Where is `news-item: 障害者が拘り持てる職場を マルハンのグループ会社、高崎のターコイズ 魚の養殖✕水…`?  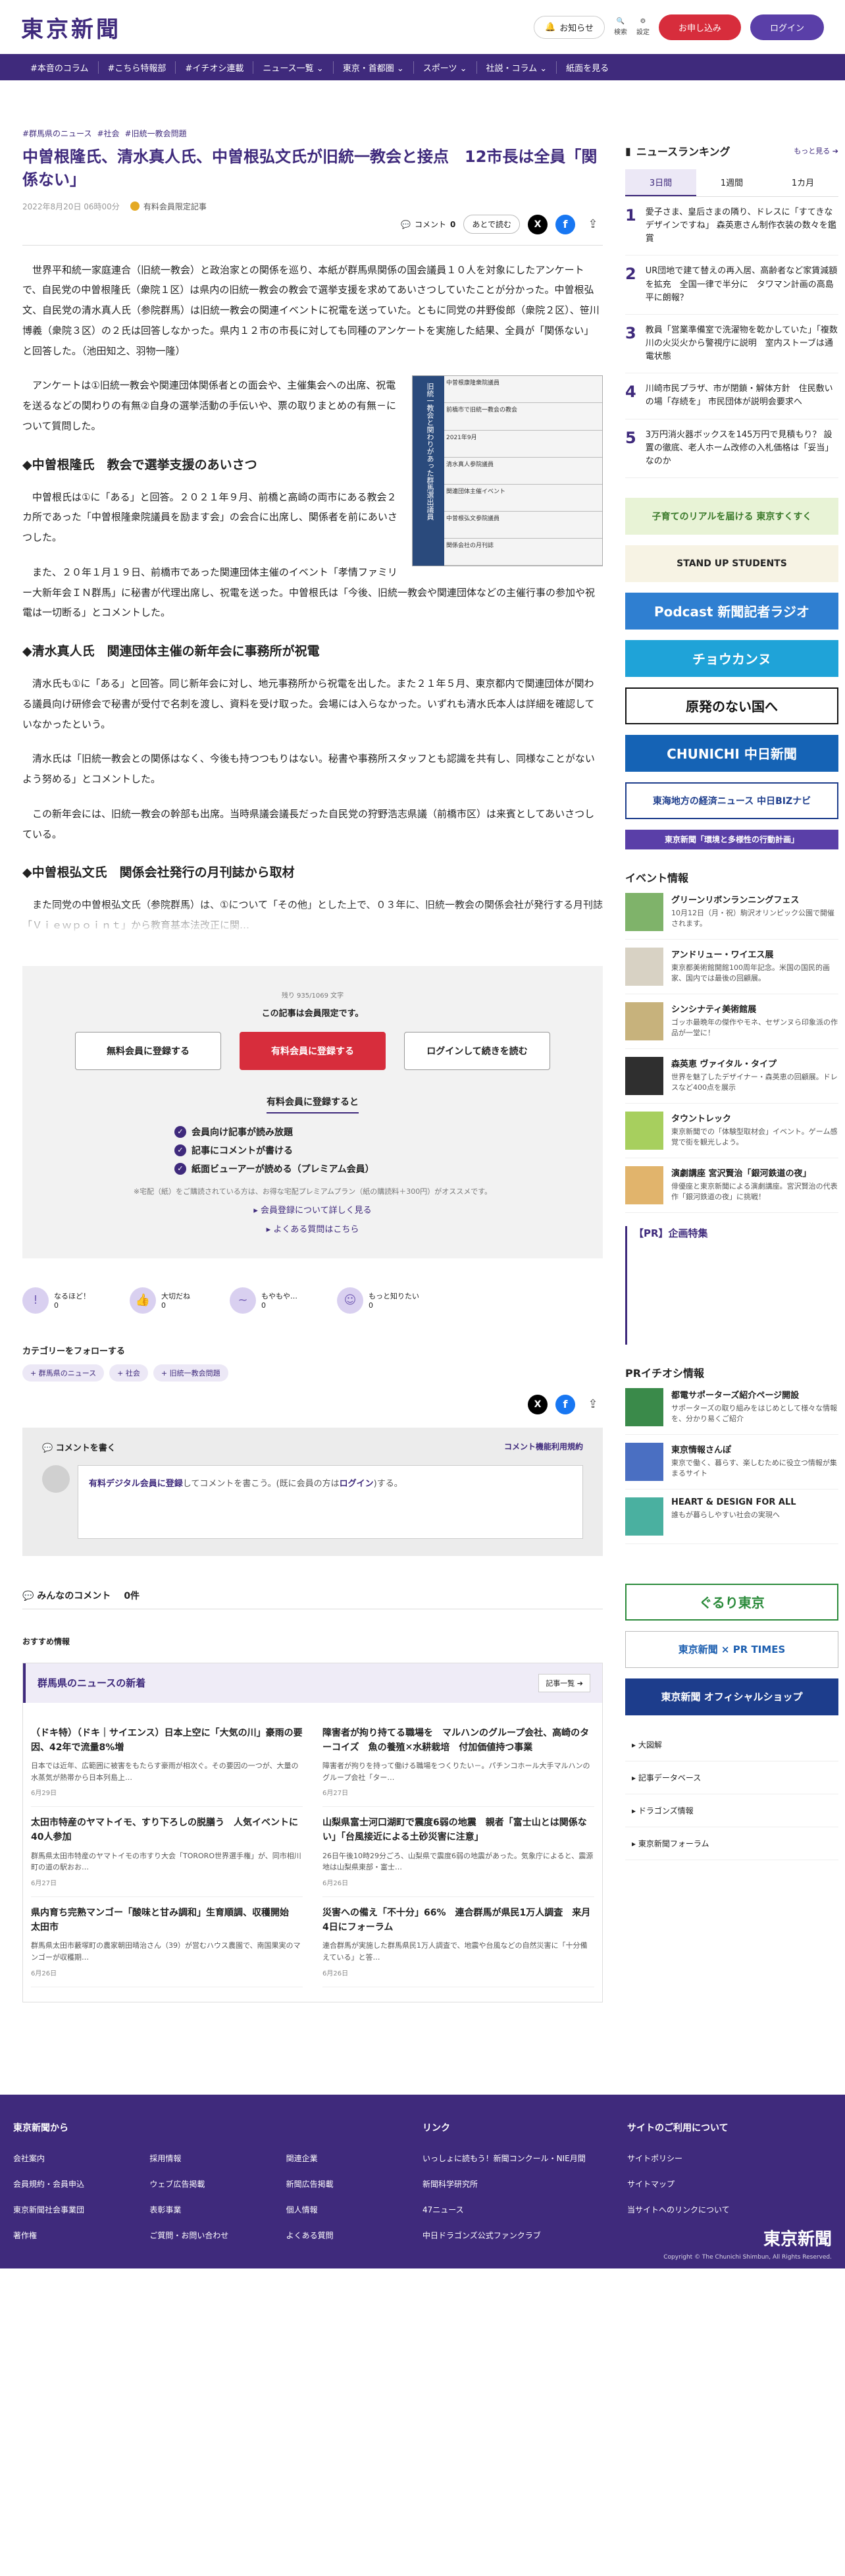
news-item: 障害者が拘り持てる職場を マルハンのグループ会社、高崎のターコイズ 魚の養殖✕水… is located at coordinates (458, 1762).